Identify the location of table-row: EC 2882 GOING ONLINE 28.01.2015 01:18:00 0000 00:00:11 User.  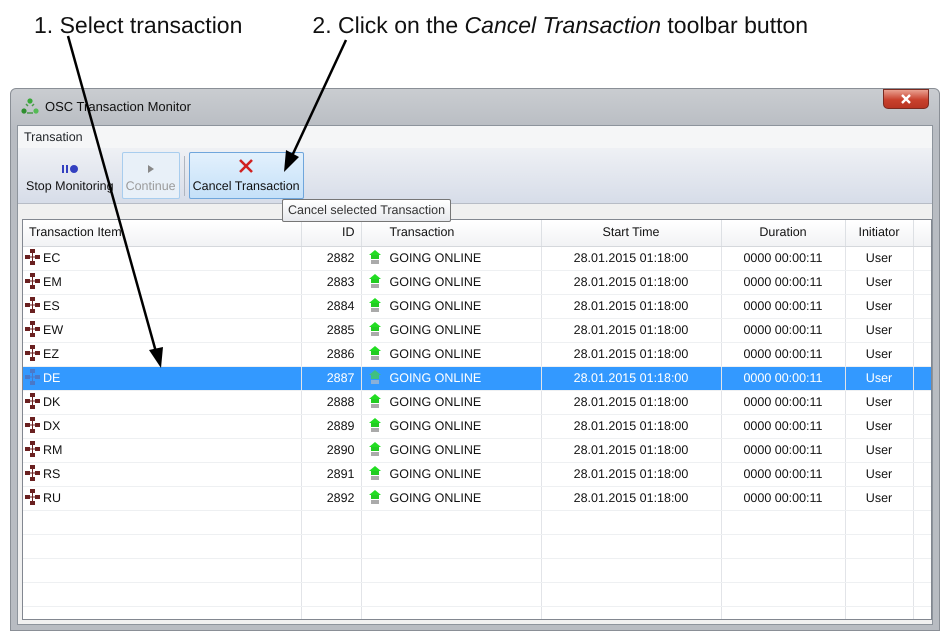
(477, 258).